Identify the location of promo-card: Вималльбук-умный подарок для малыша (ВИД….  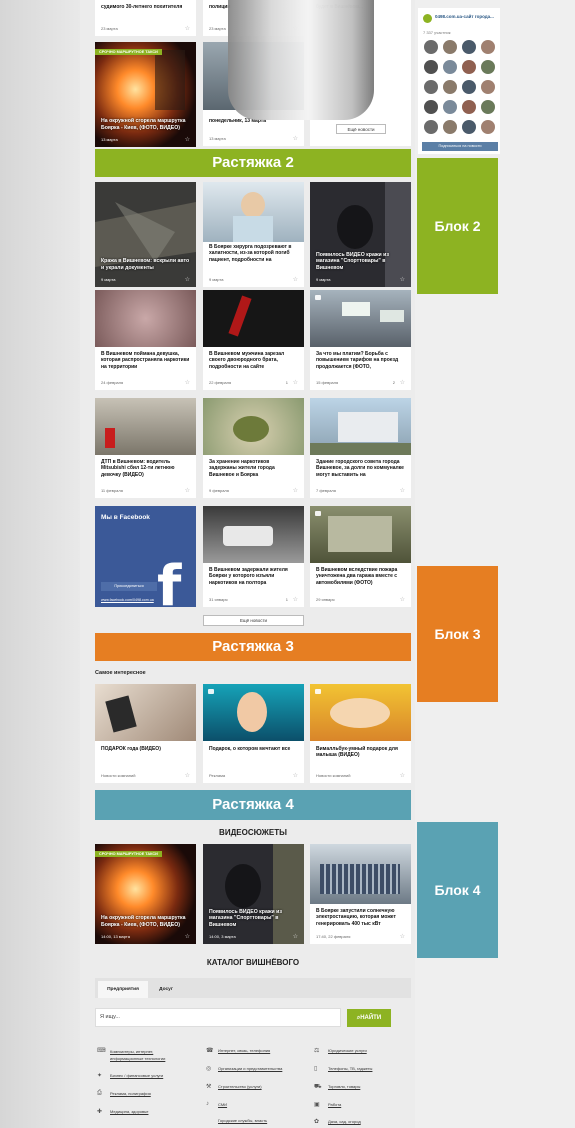
(360, 733).